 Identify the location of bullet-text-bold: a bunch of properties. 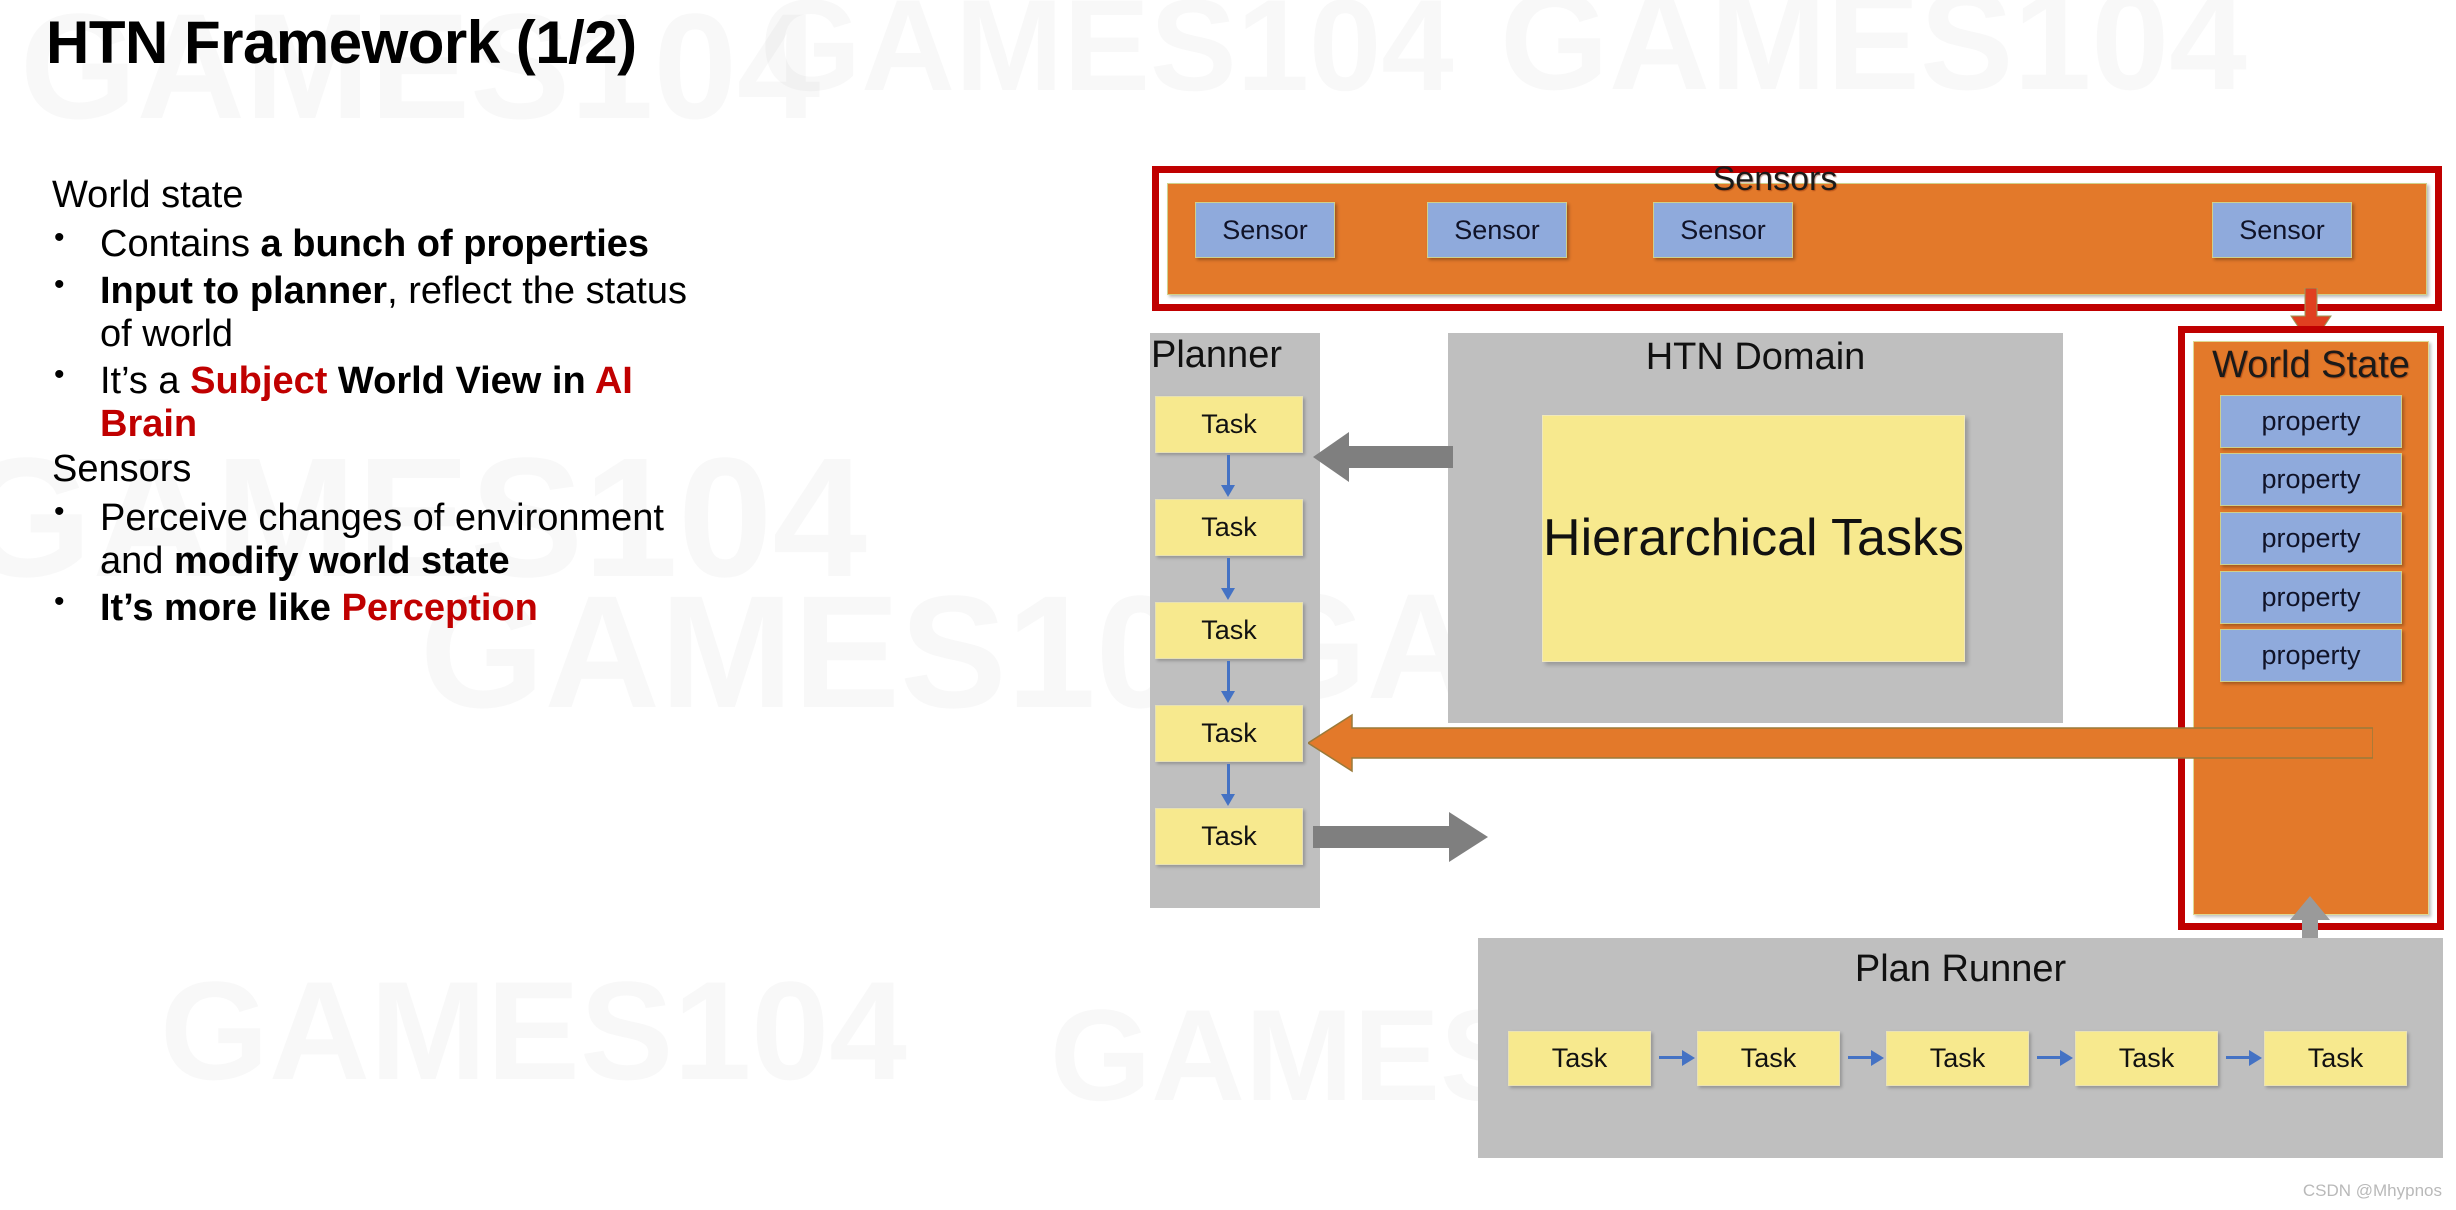
(455, 243).